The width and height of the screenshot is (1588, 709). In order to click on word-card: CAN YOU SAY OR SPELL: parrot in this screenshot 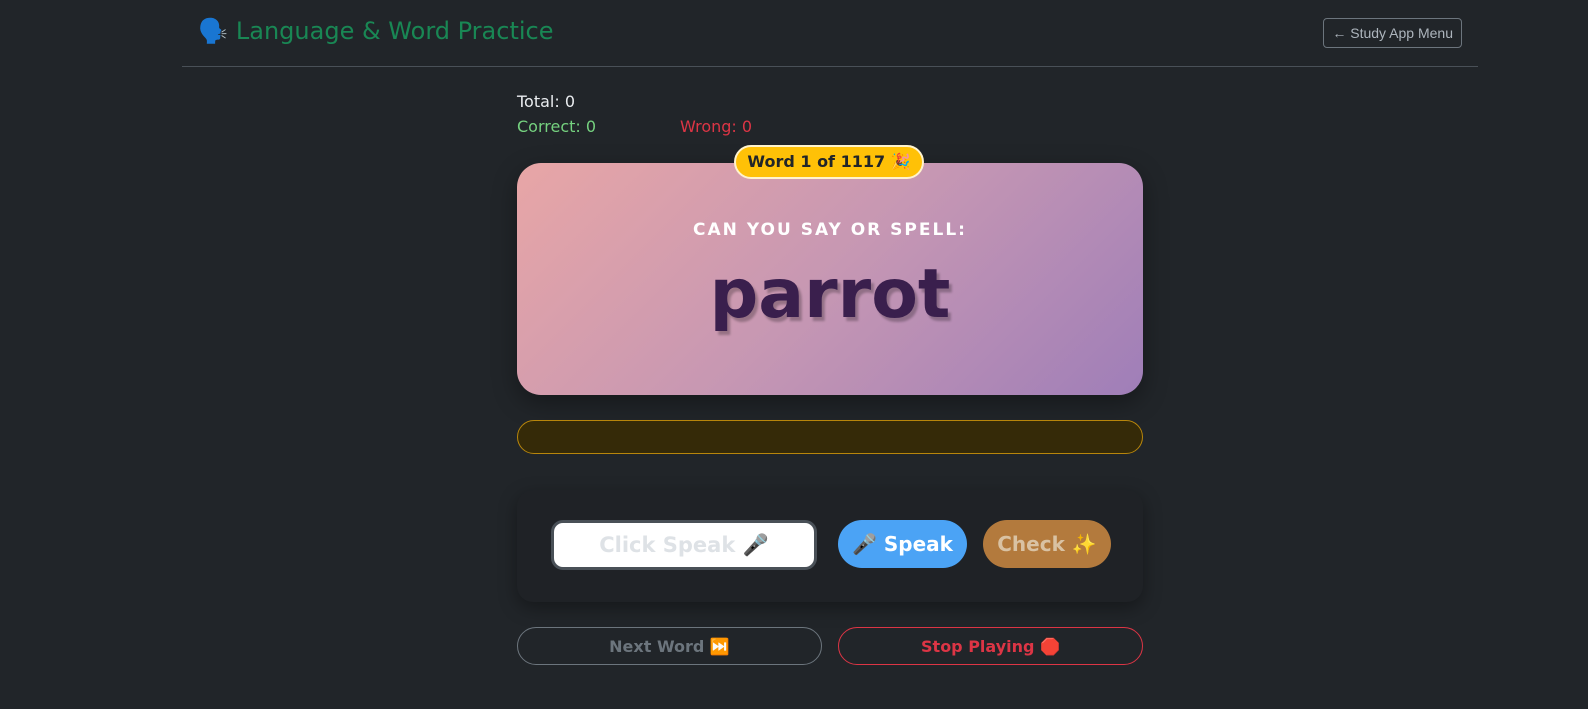, I will do `click(830, 279)`.